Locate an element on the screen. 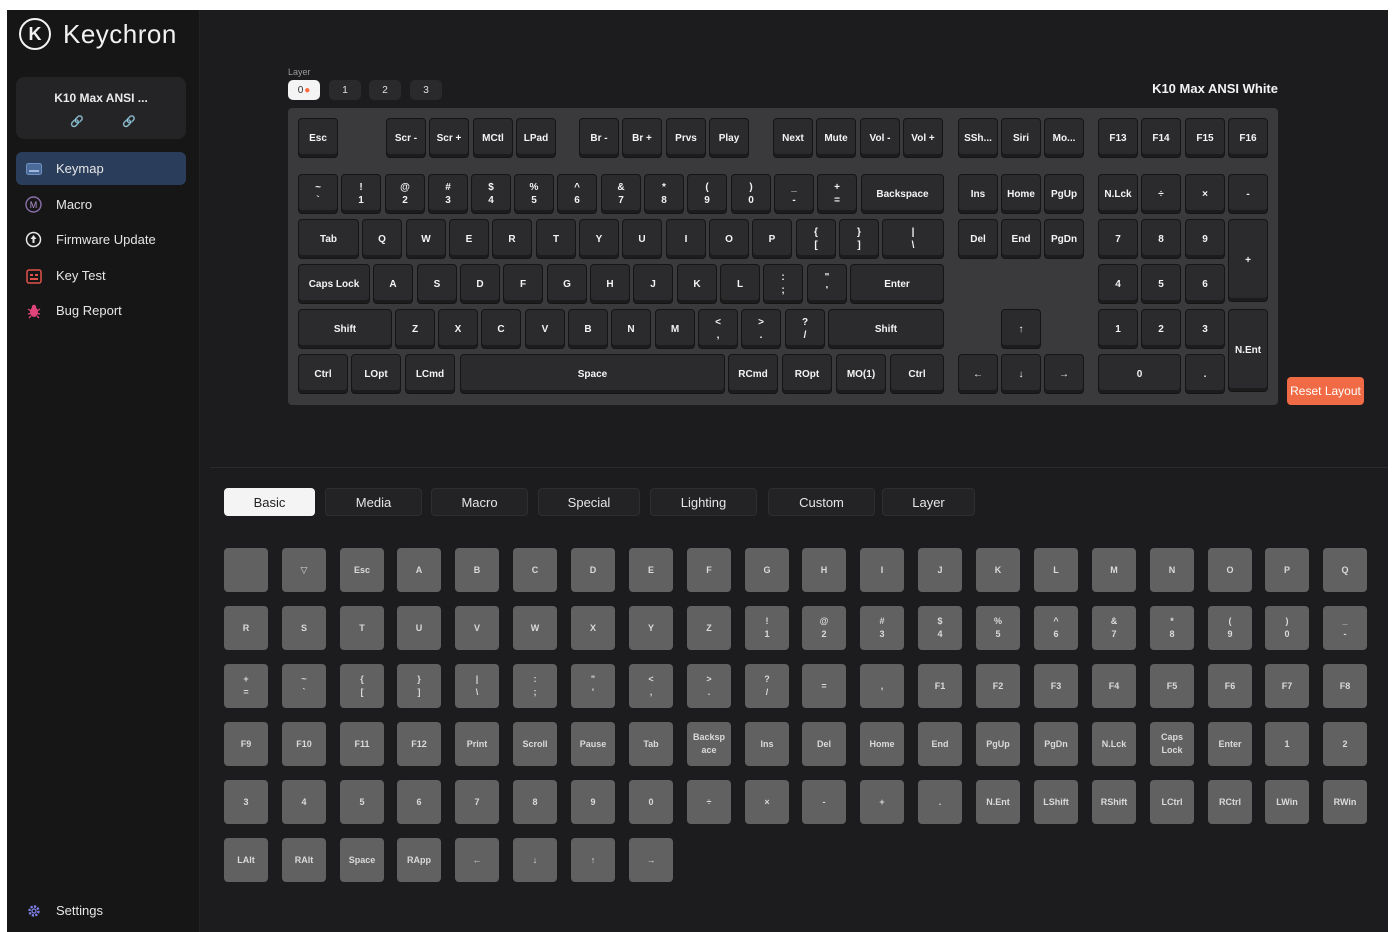  sidebar-item-settings: Settings is located at coordinates (101, 910).